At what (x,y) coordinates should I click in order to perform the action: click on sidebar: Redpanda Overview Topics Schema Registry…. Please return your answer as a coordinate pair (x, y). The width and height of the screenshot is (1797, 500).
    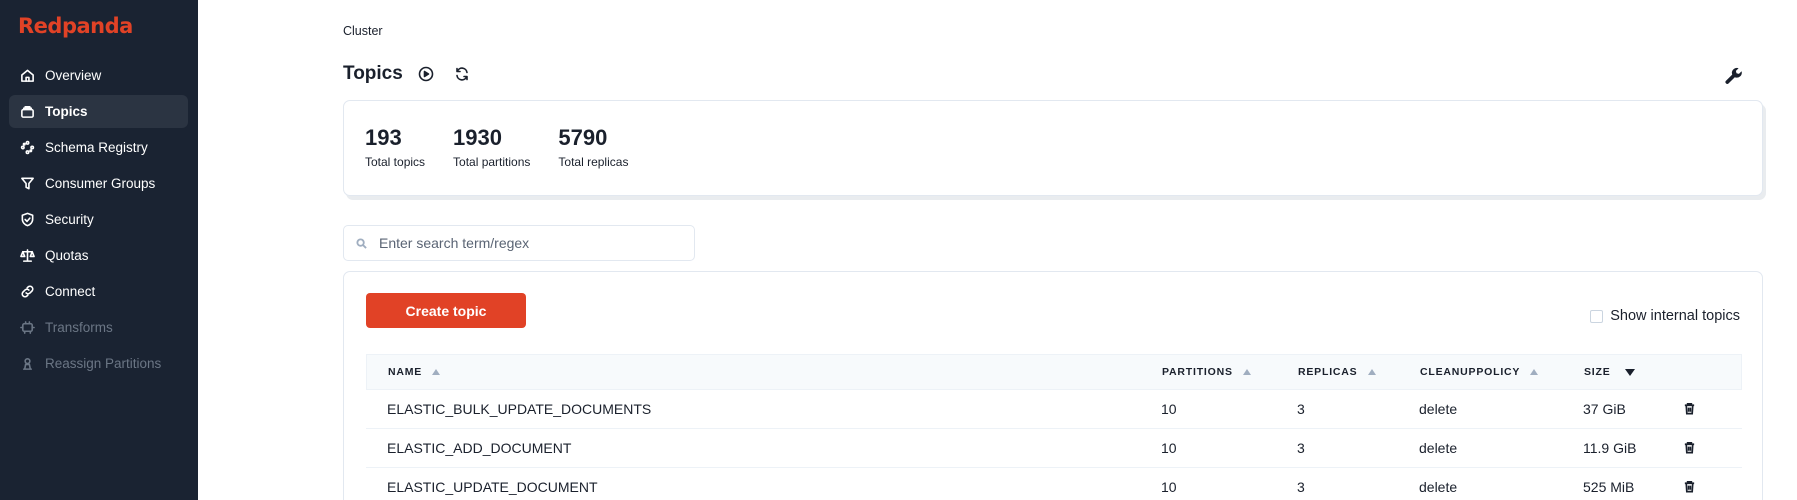
    Looking at the image, I should click on (99, 250).